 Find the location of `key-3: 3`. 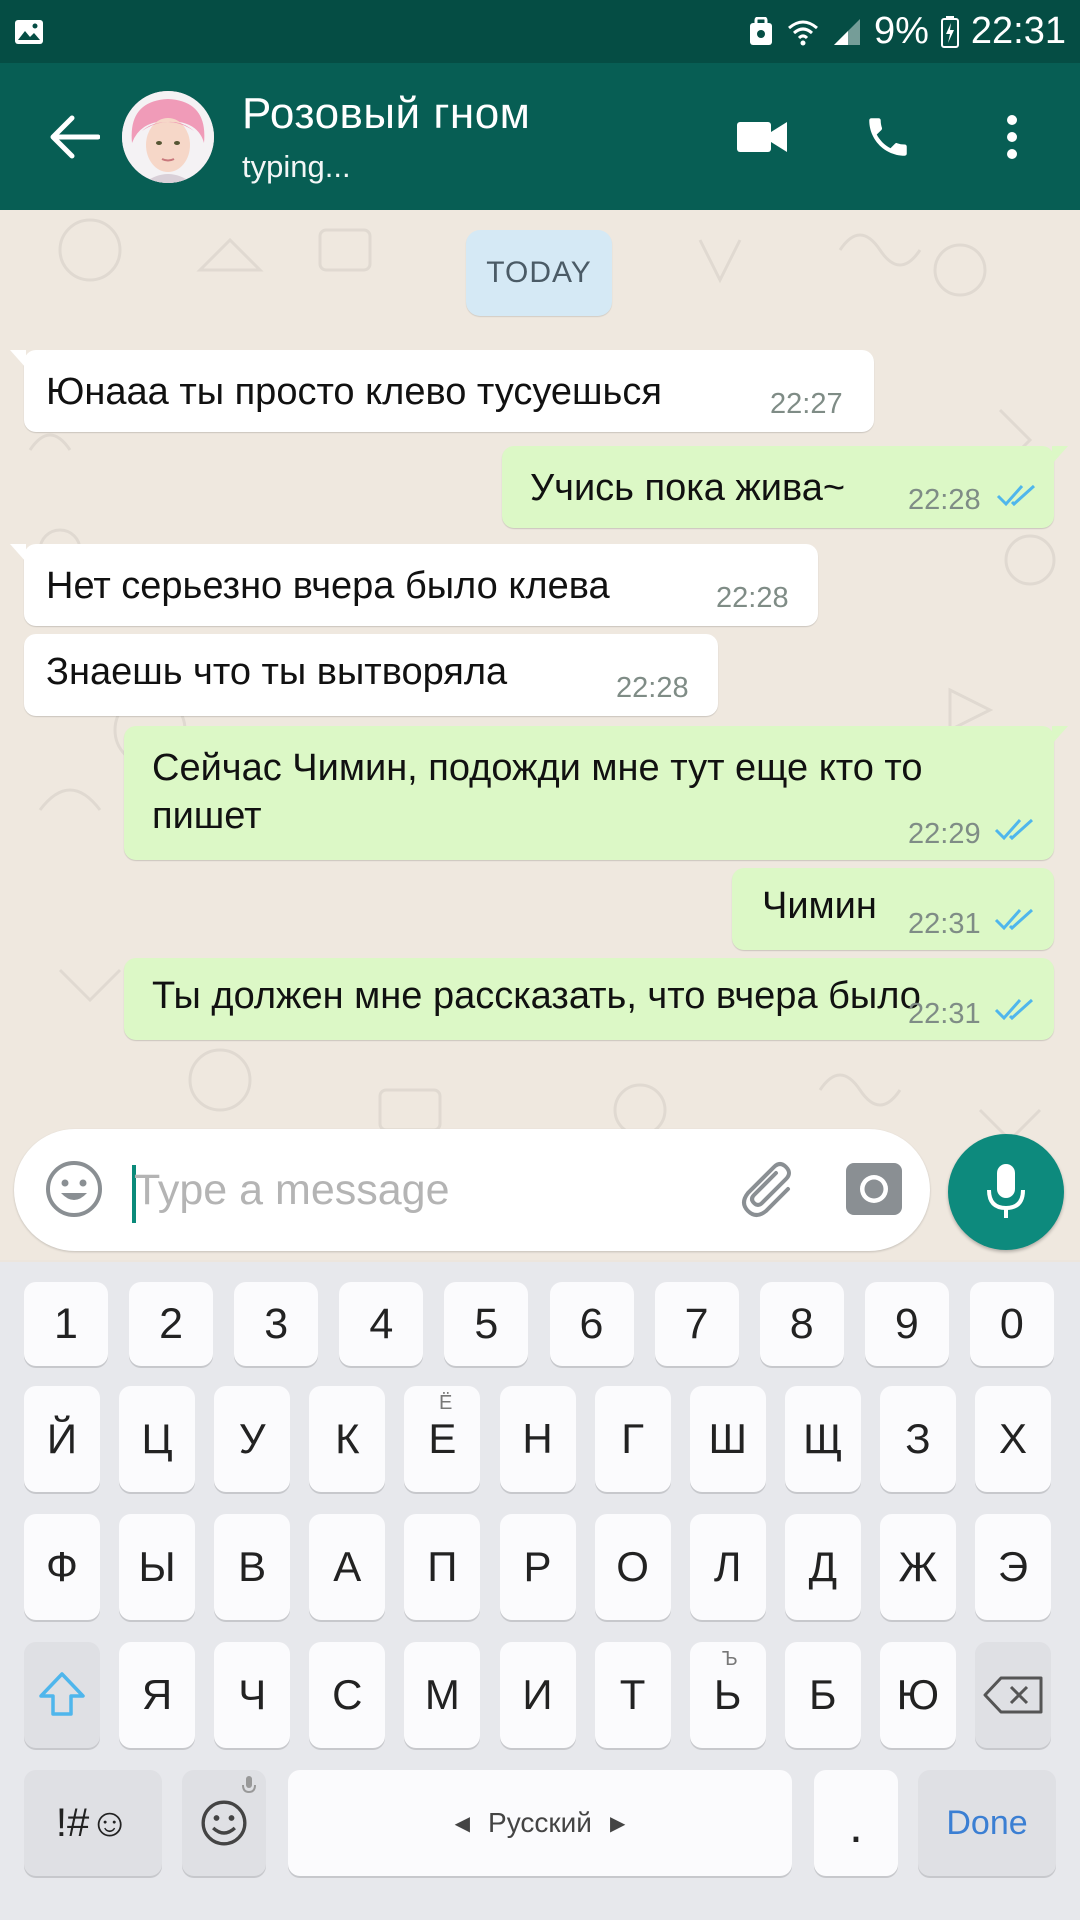

key-3: 3 is located at coordinates (276, 1324).